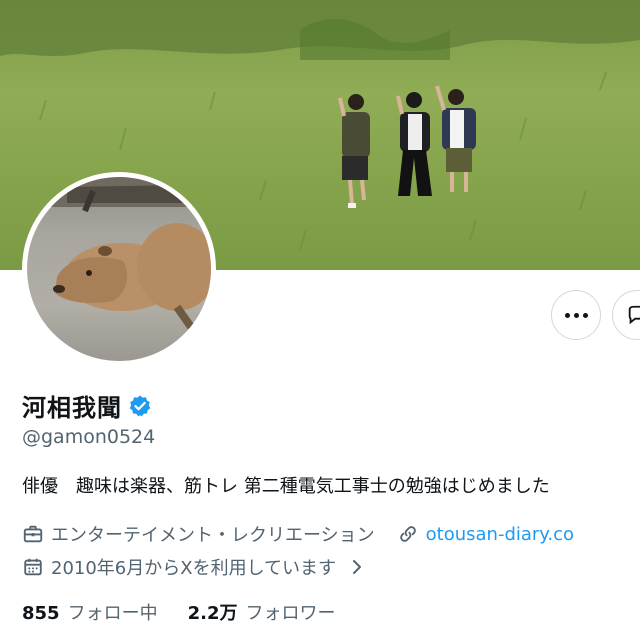 This screenshot has height=640, width=640. I want to click on category-item: エンターテイメント・レクリエーション, so click(198, 534).